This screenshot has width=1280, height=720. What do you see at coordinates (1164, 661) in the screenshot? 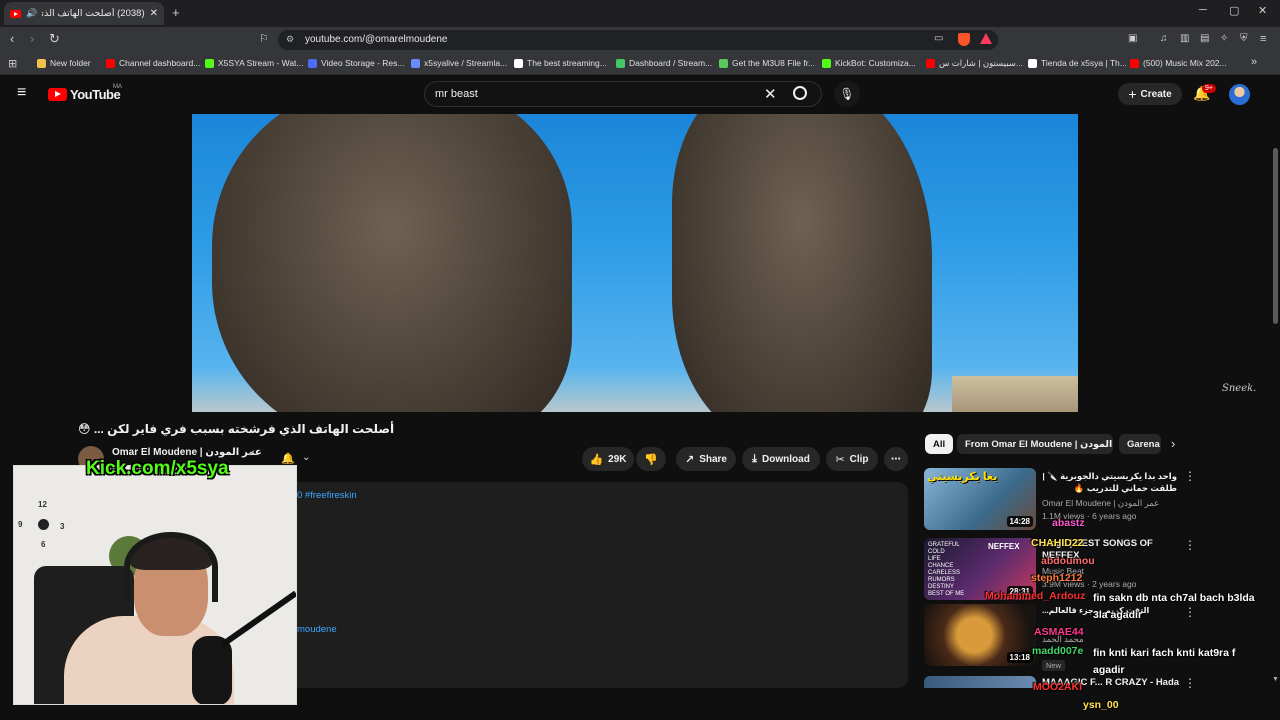
I see `chat-message: fin knti kari fach knti kat9ra f agadir` at bounding box center [1164, 661].